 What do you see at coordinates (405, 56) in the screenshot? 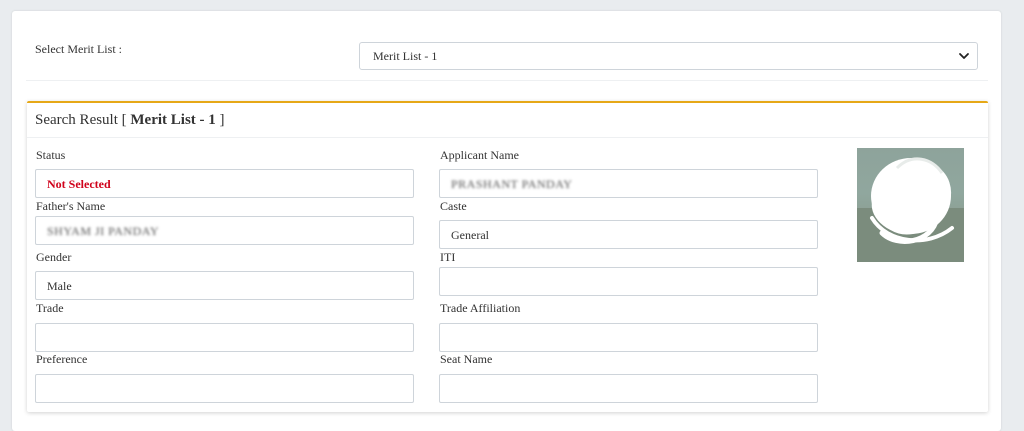
I see `merit-list-selected-value: Merit List - 1` at bounding box center [405, 56].